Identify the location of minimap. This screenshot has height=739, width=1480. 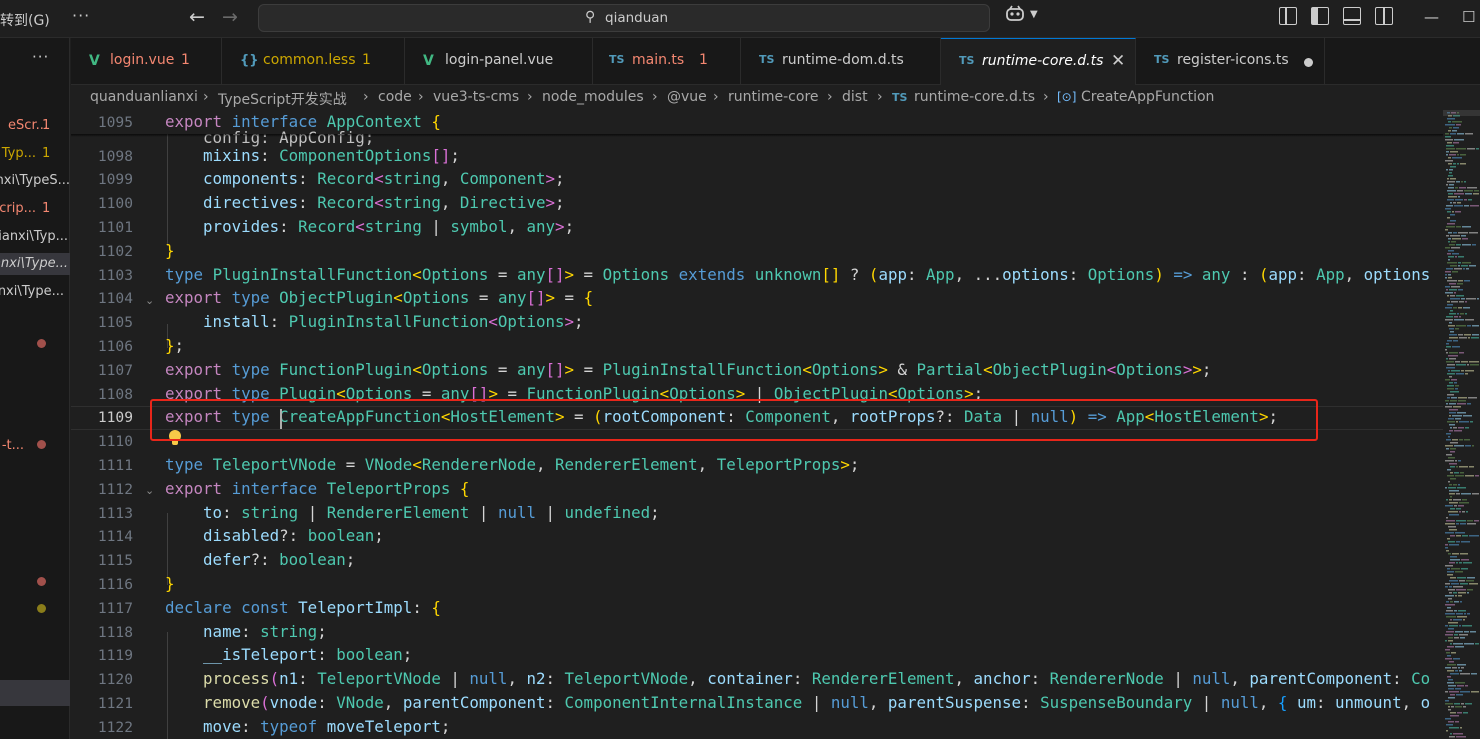
(1461, 424).